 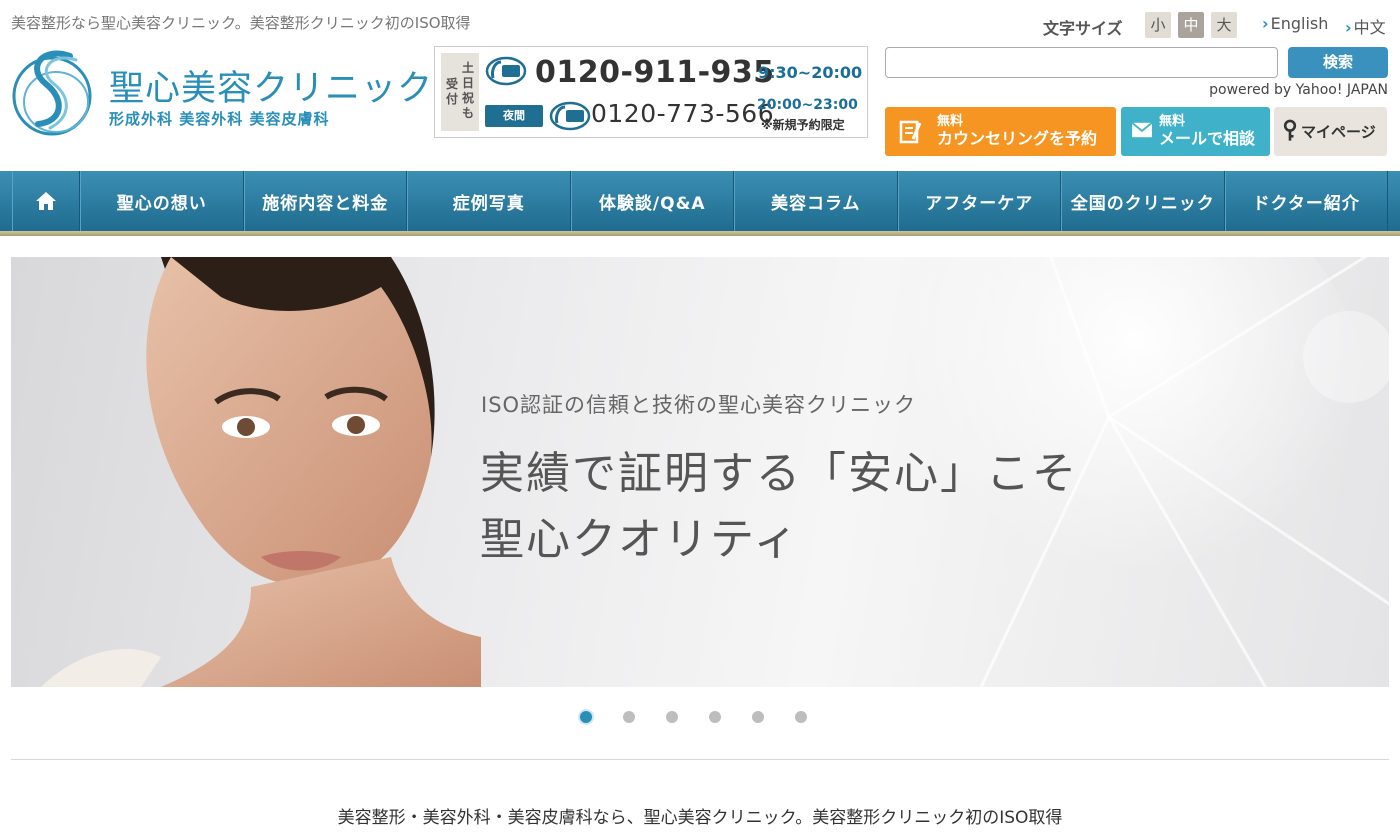 I want to click on hero-headline-2: 聖心クオリティ, so click(x=640, y=539).